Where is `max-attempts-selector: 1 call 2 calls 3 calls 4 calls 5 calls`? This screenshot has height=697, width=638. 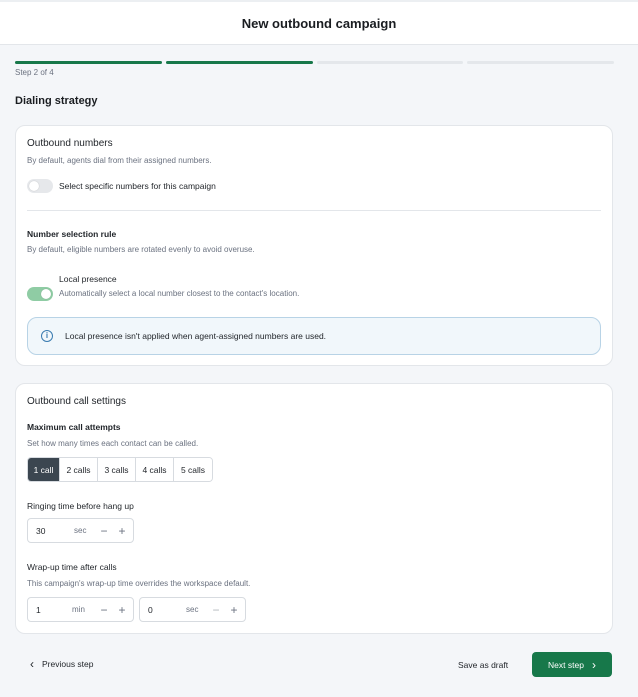
max-attempts-selector: 1 call 2 calls 3 calls 4 calls 5 calls is located at coordinates (120, 469).